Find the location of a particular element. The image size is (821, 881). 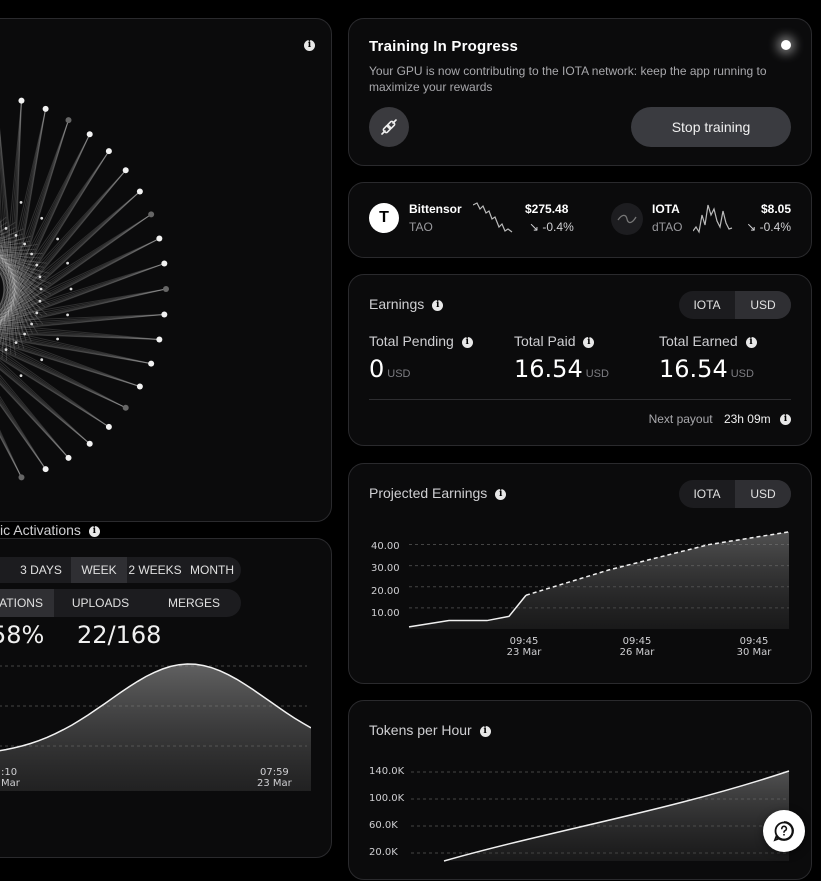

next-payout-value: 23h 09m is located at coordinates (747, 419).